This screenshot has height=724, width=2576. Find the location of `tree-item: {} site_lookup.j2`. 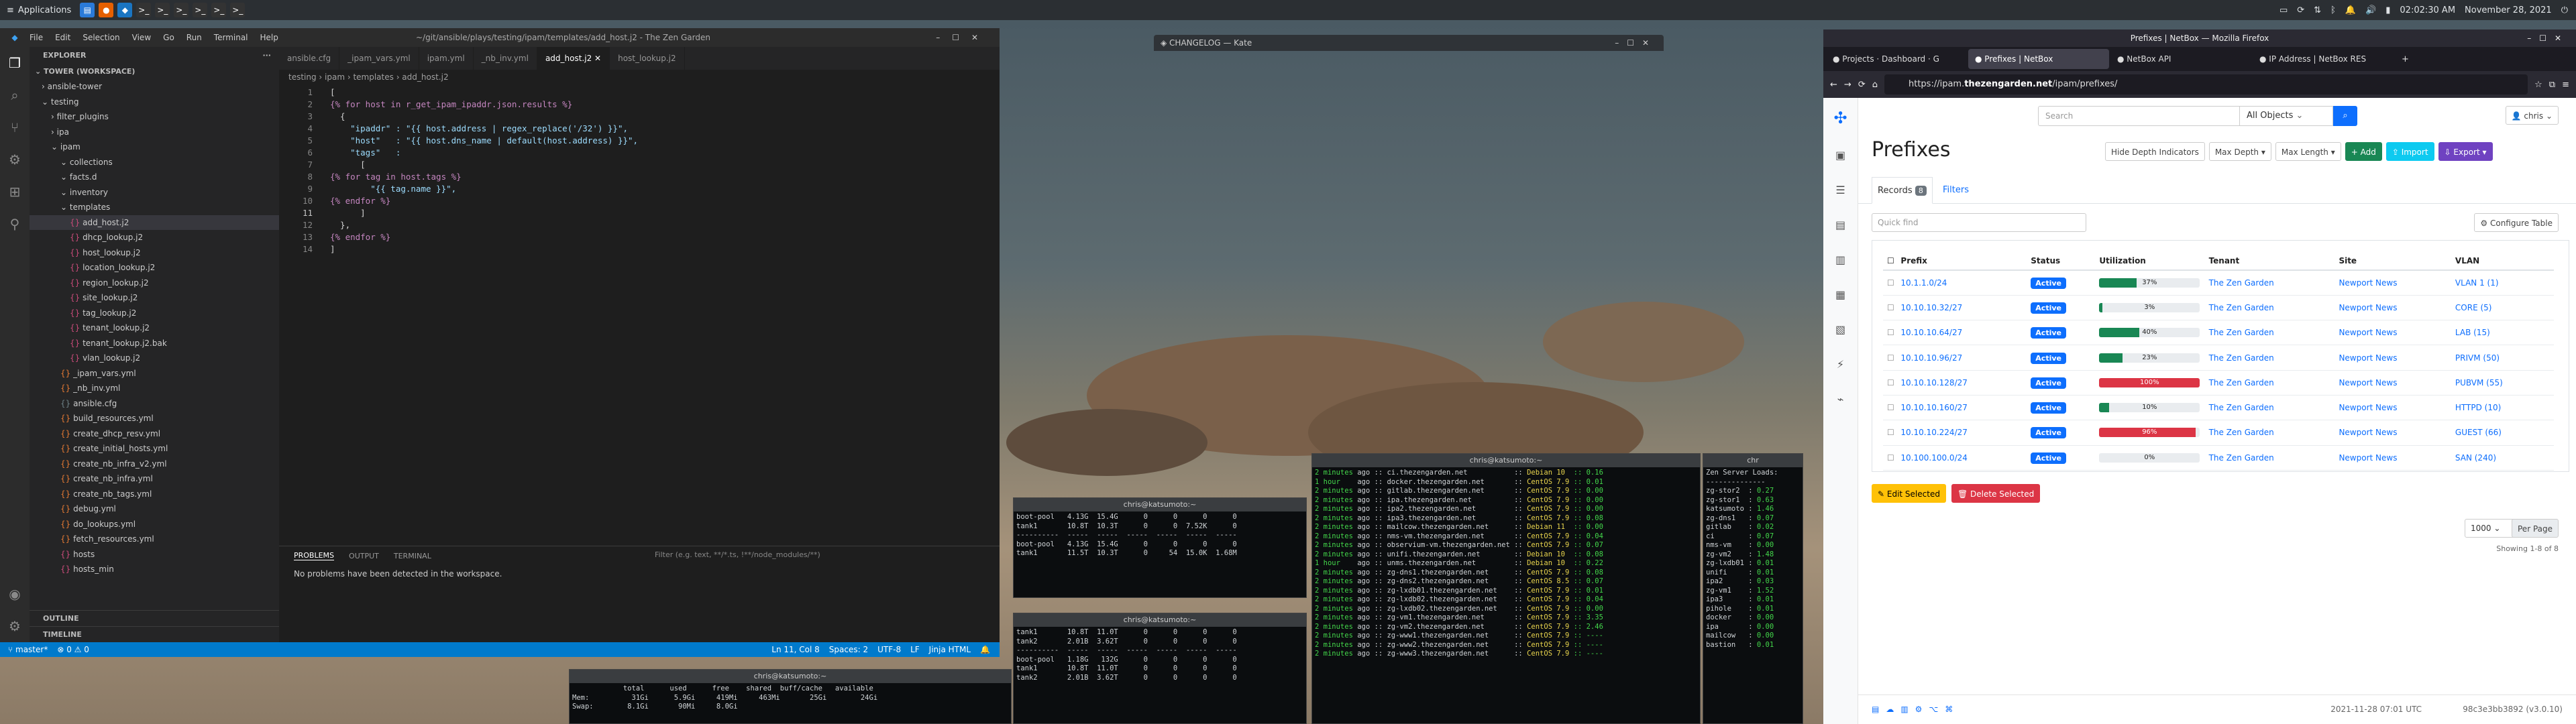

tree-item: {} site_lookup.j2 is located at coordinates (154, 298).